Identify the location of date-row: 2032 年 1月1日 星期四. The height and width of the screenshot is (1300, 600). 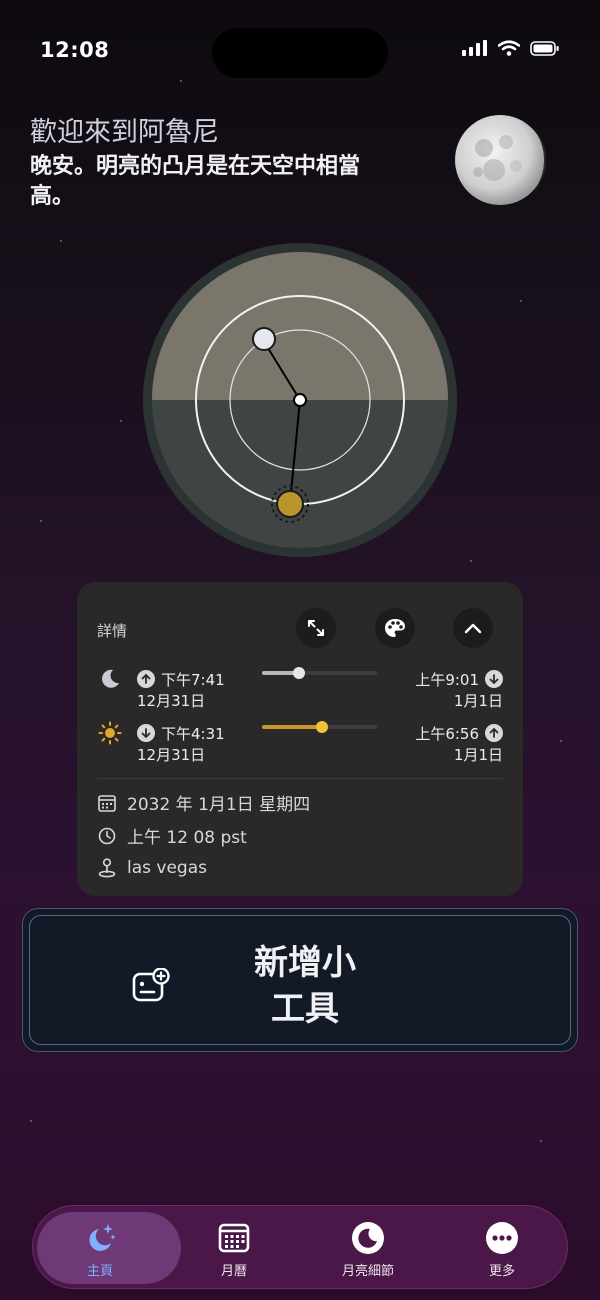
(203, 802).